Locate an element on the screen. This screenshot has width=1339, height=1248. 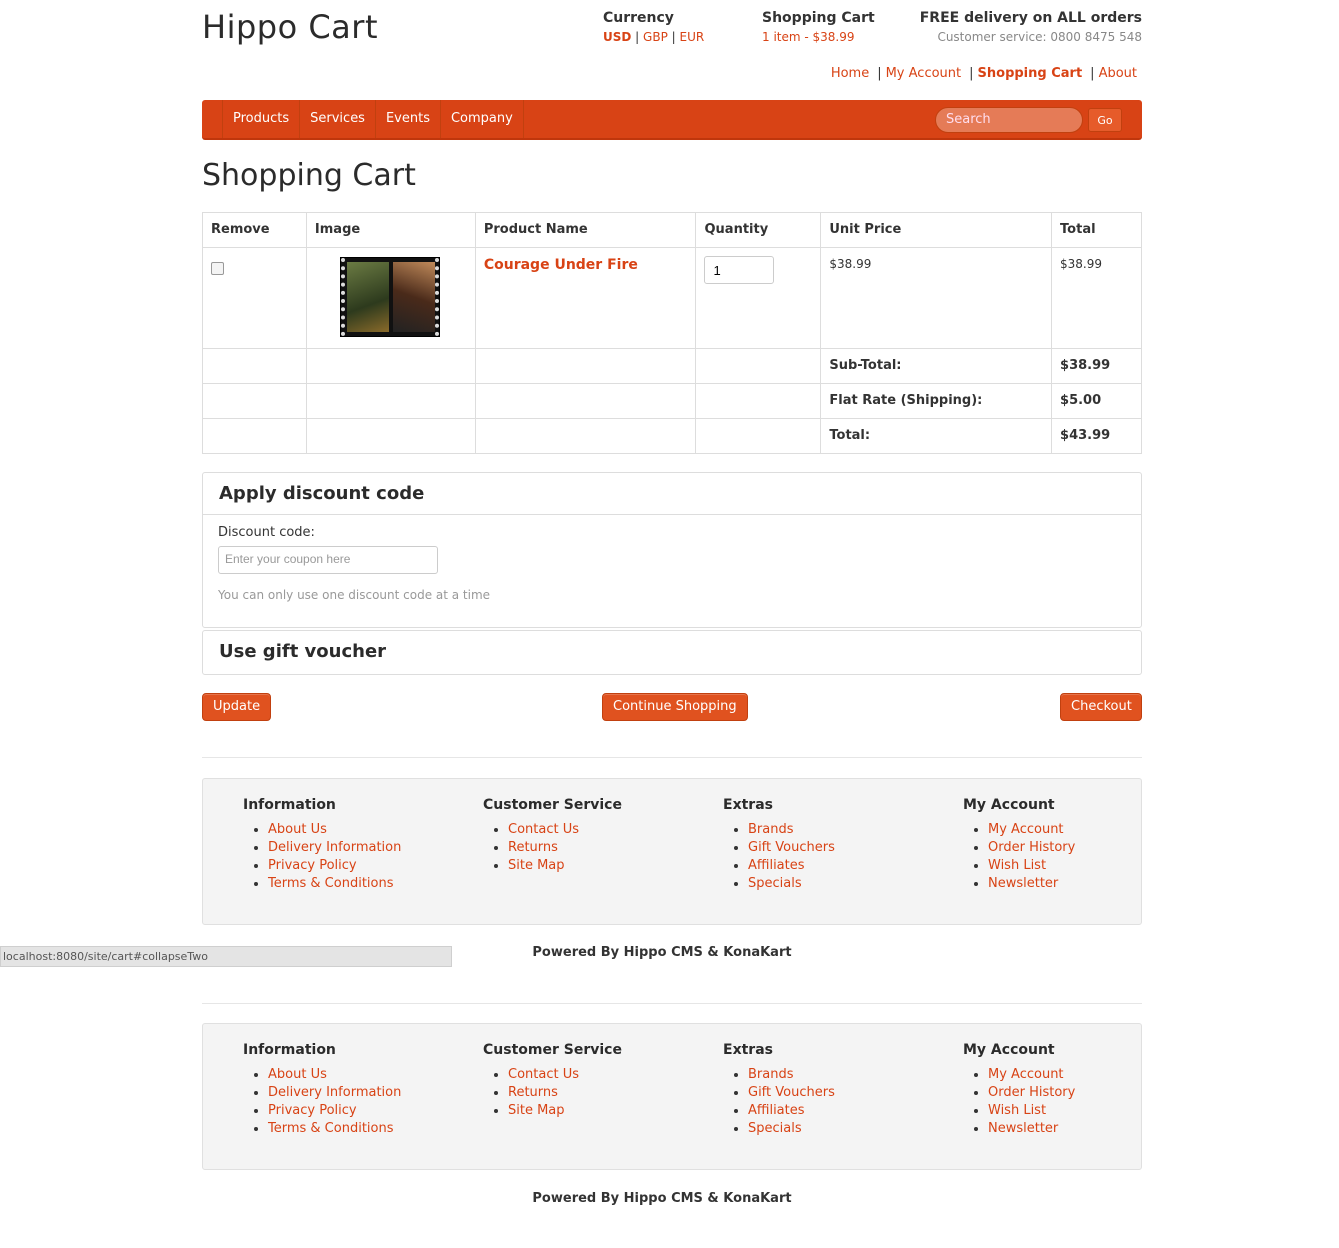
continue-shopping-button: Continue Shopping is located at coordinates (675, 707).